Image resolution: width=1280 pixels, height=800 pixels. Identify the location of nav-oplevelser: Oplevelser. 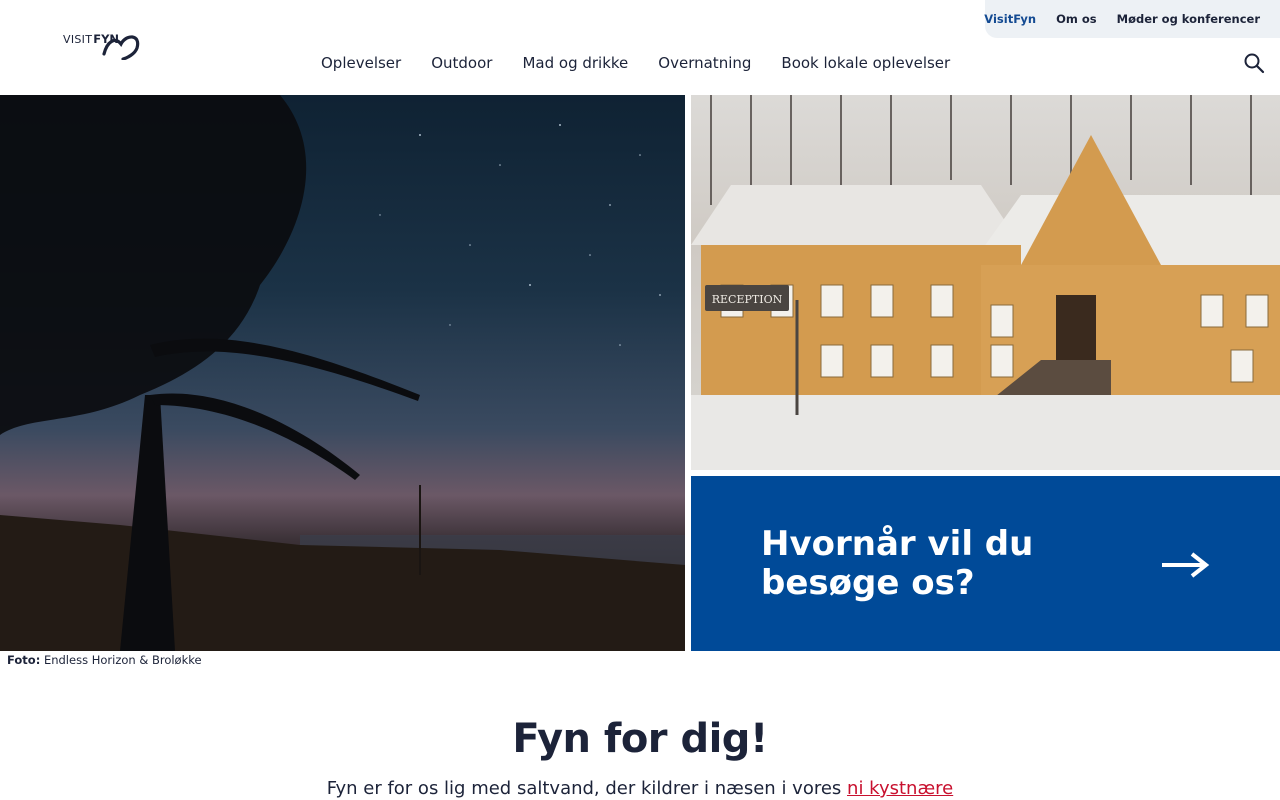
(361, 63).